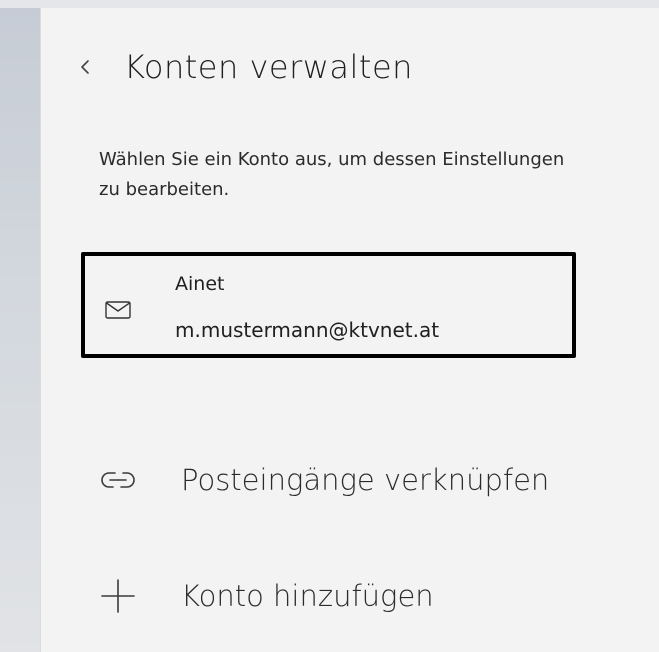 The width and height of the screenshot is (659, 652). I want to click on account-name: Ainet, so click(200, 284).